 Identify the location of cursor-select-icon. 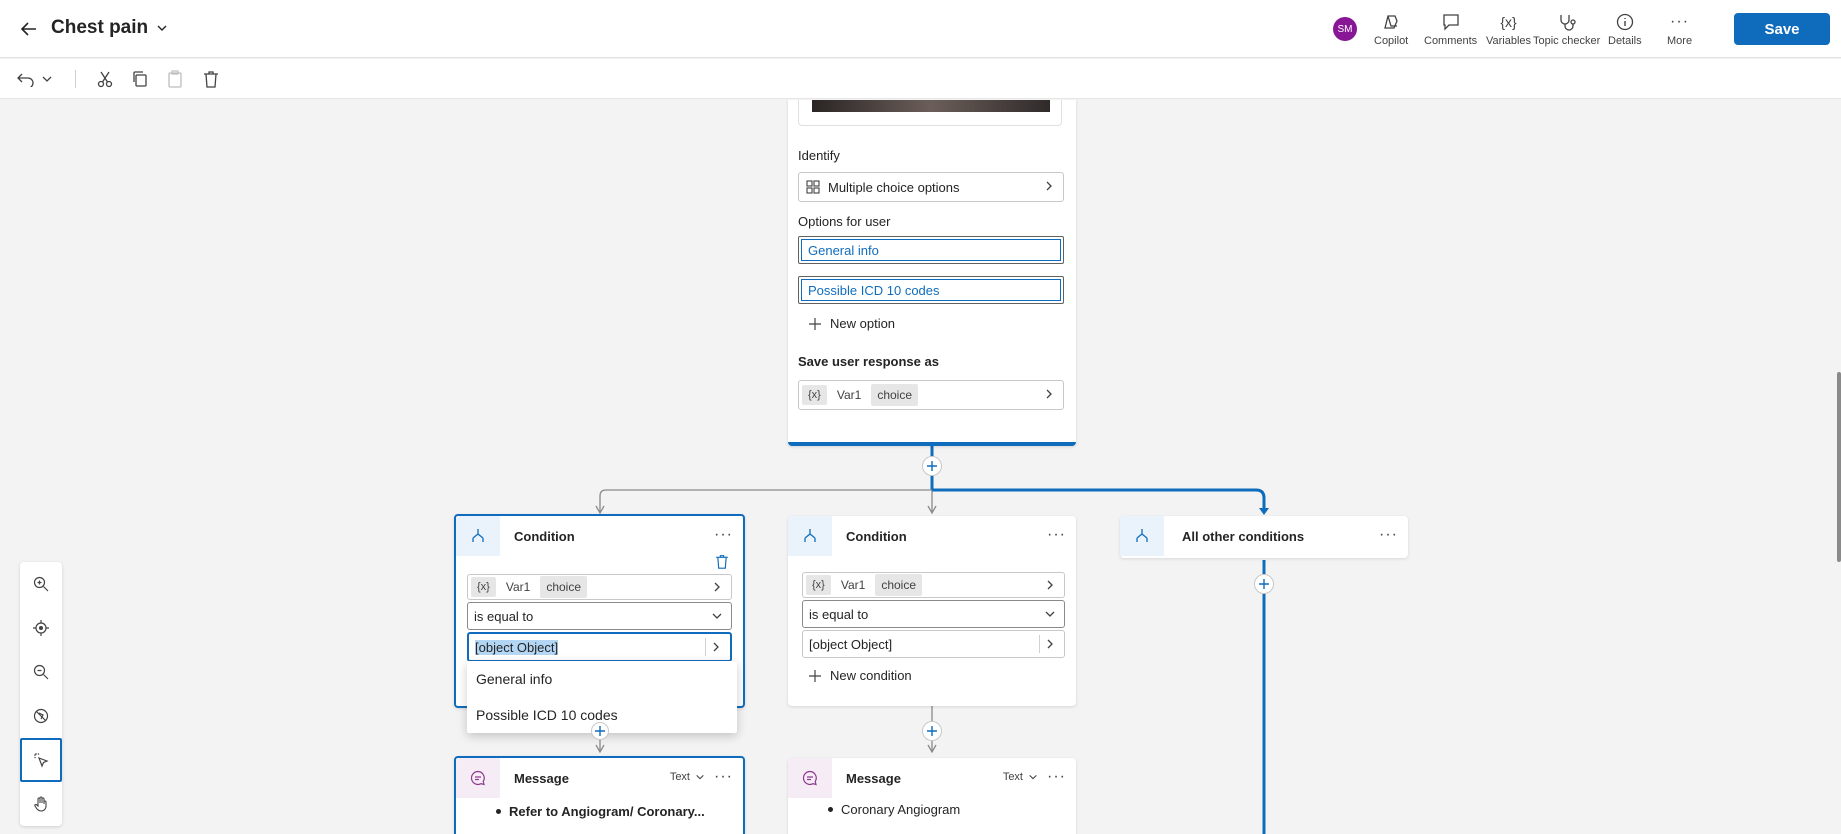
(41, 760).